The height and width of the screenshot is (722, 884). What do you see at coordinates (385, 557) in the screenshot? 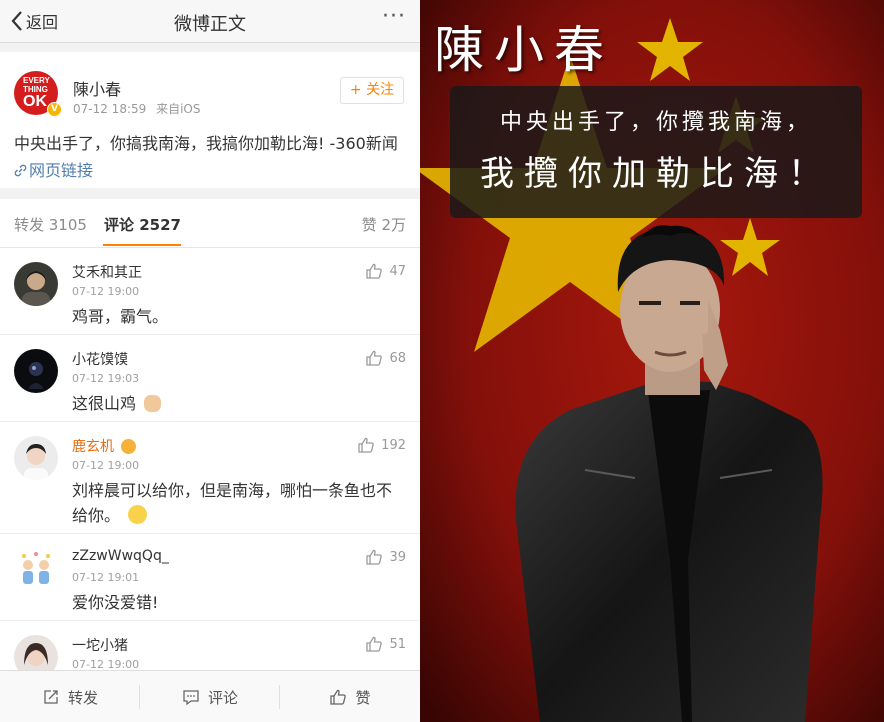
I see `comment-like-button: 39` at bounding box center [385, 557].